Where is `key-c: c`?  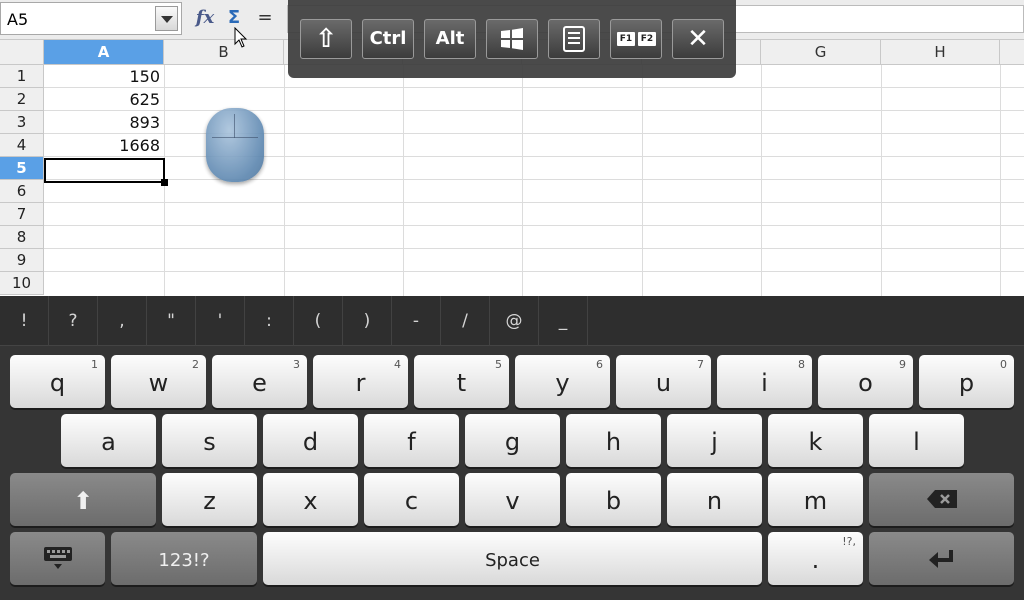 key-c: c is located at coordinates (411, 499).